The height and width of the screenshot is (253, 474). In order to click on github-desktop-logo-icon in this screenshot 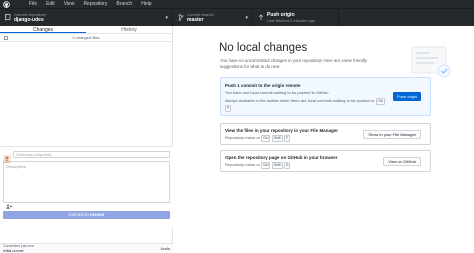, I will do `click(6, 4)`.